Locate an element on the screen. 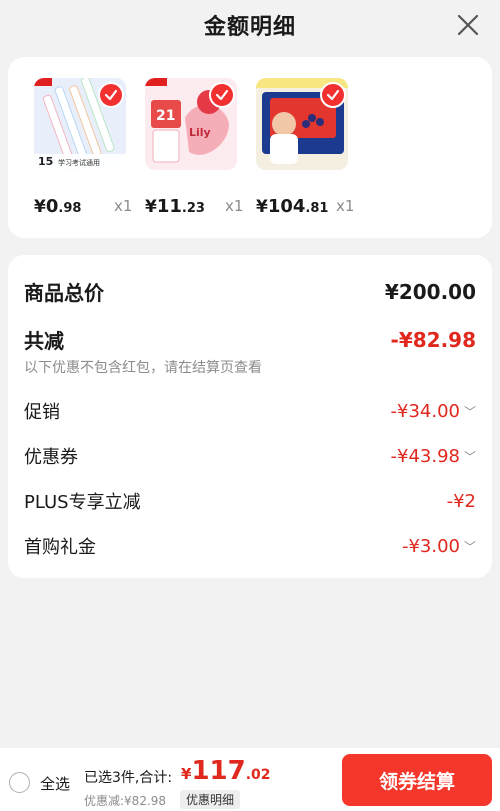  thumb-caption: 学习考试通用 is located at coordinates (79, 163).